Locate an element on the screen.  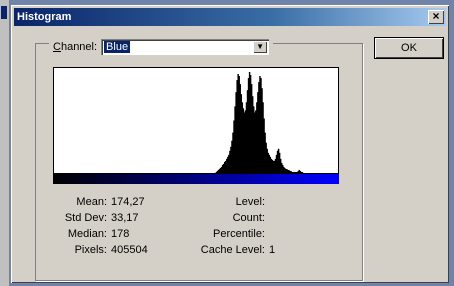
close-button: × is located at coordinates (436, 17).